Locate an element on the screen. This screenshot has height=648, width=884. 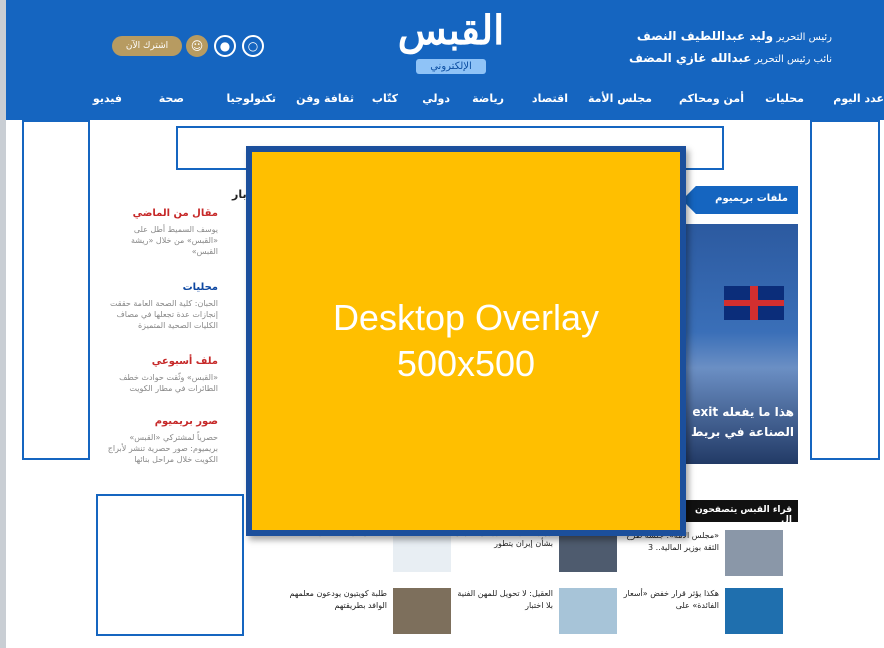
subscribe-button: اشترك الآن is located at coordinates (147, 46).